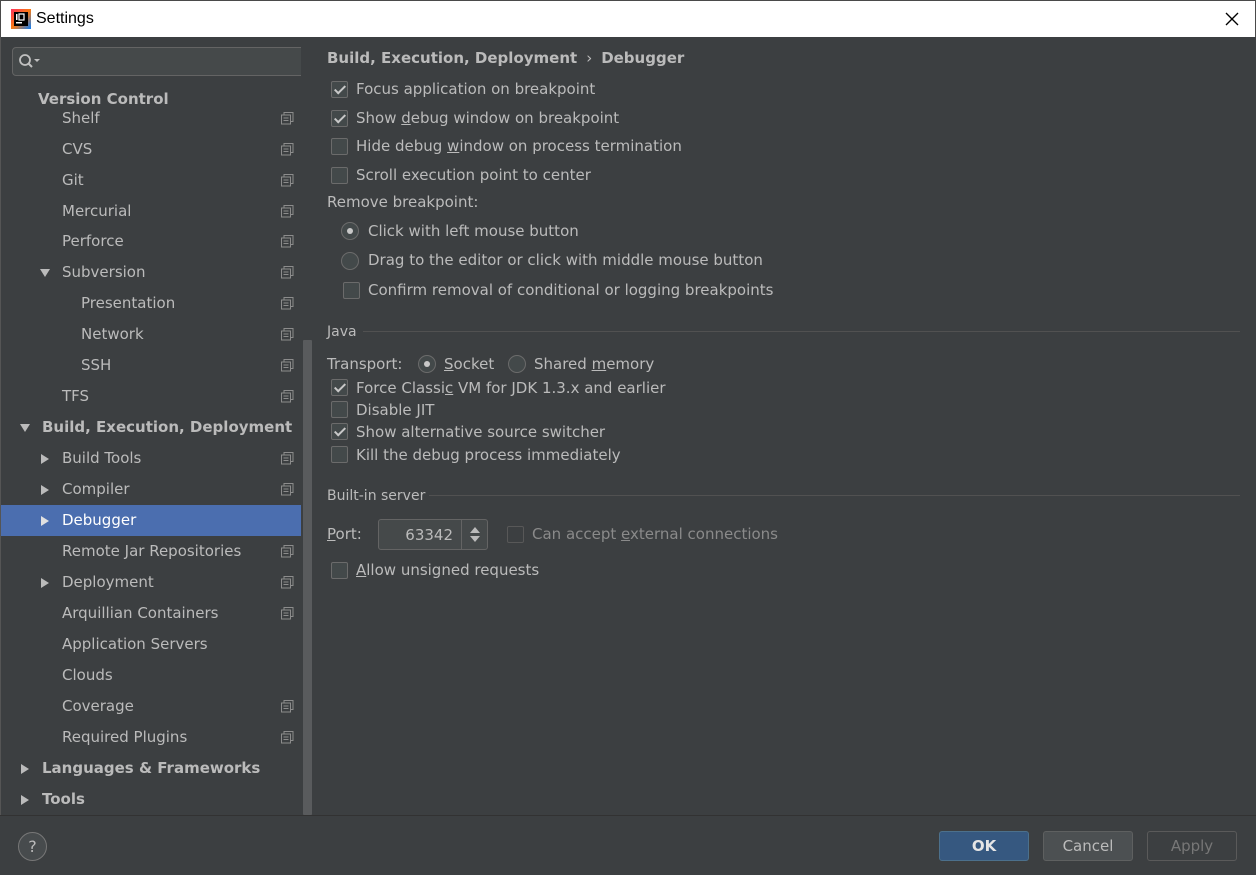 This screenshot has height=875, width=1256. Describe the element at coordinates (473, 231) in the screenshot. I see `click-left-label: Click with left mouse button` at that location.